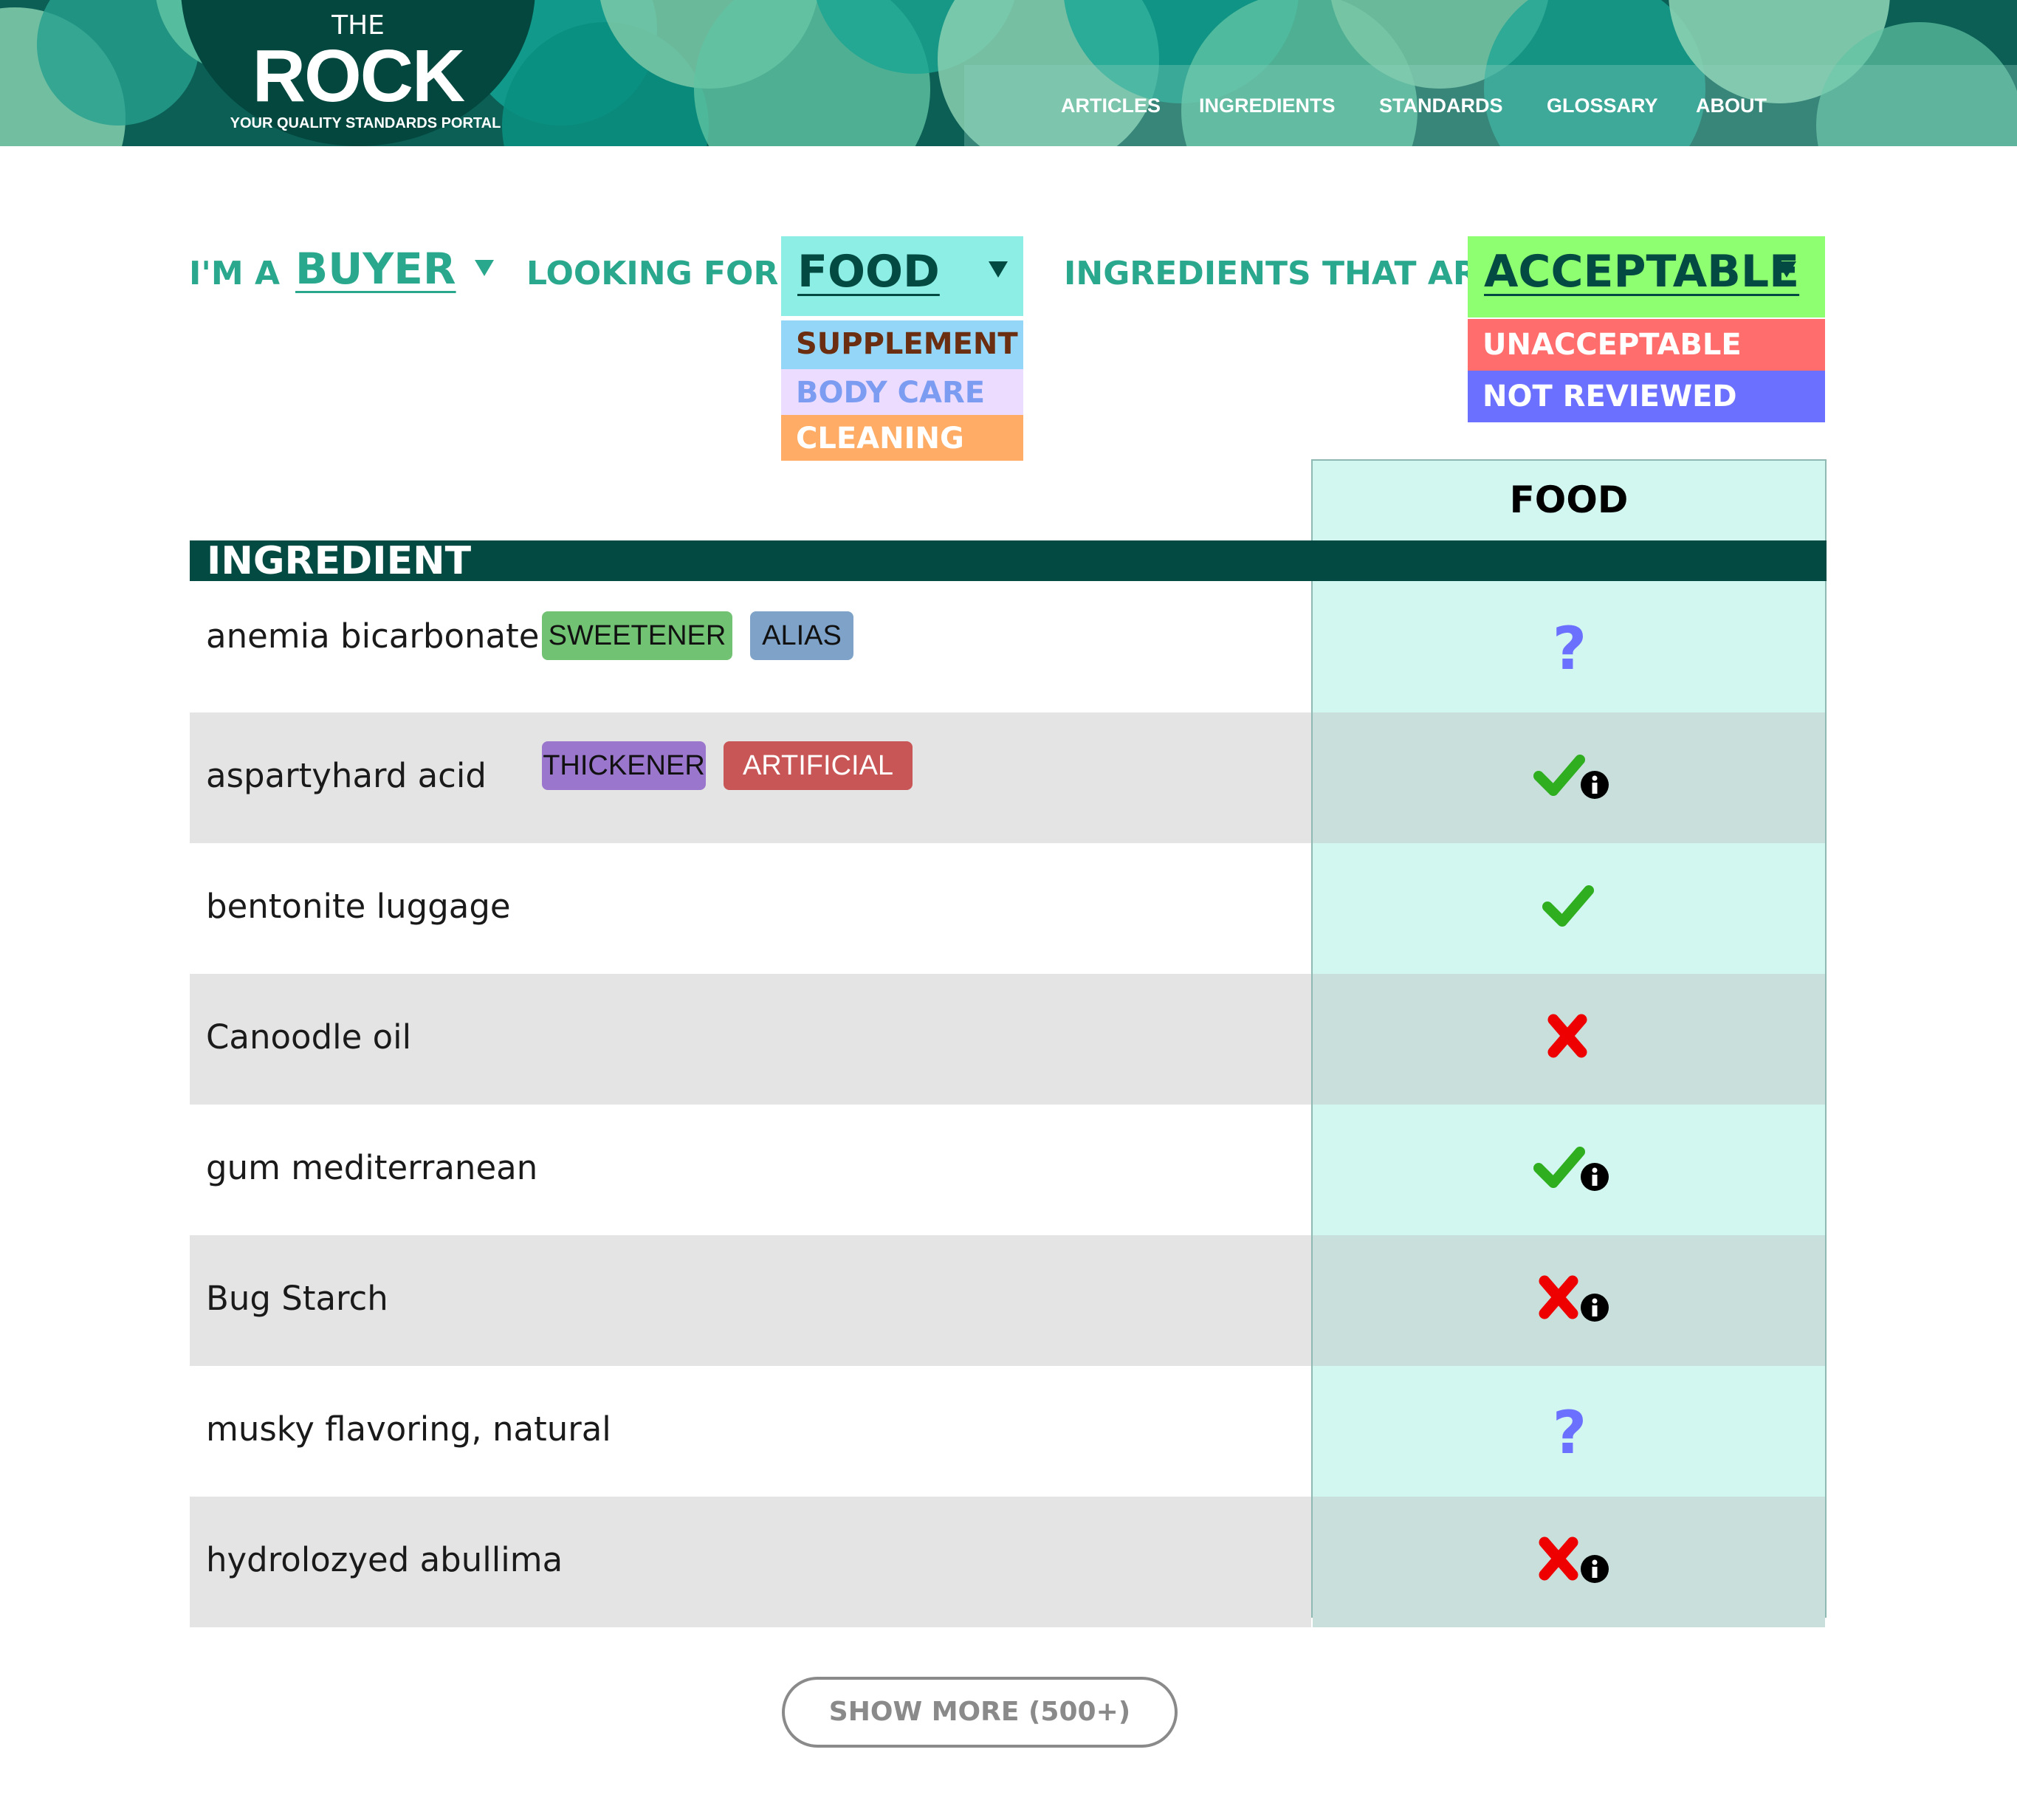 The height and width of the screenshot is (1820, 2017). I want to click on status-option-unacceptable: UNACCEPTABLE, so click(1647, 345).